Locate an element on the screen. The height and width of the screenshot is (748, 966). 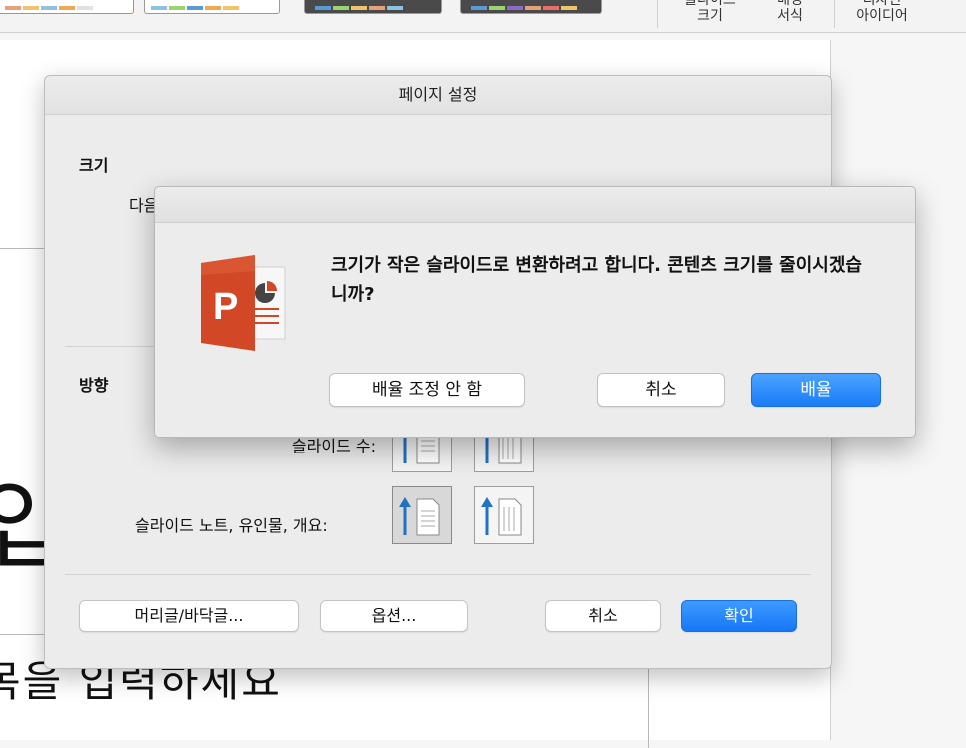
alert-titlebar is located at coordinates (535, 205).